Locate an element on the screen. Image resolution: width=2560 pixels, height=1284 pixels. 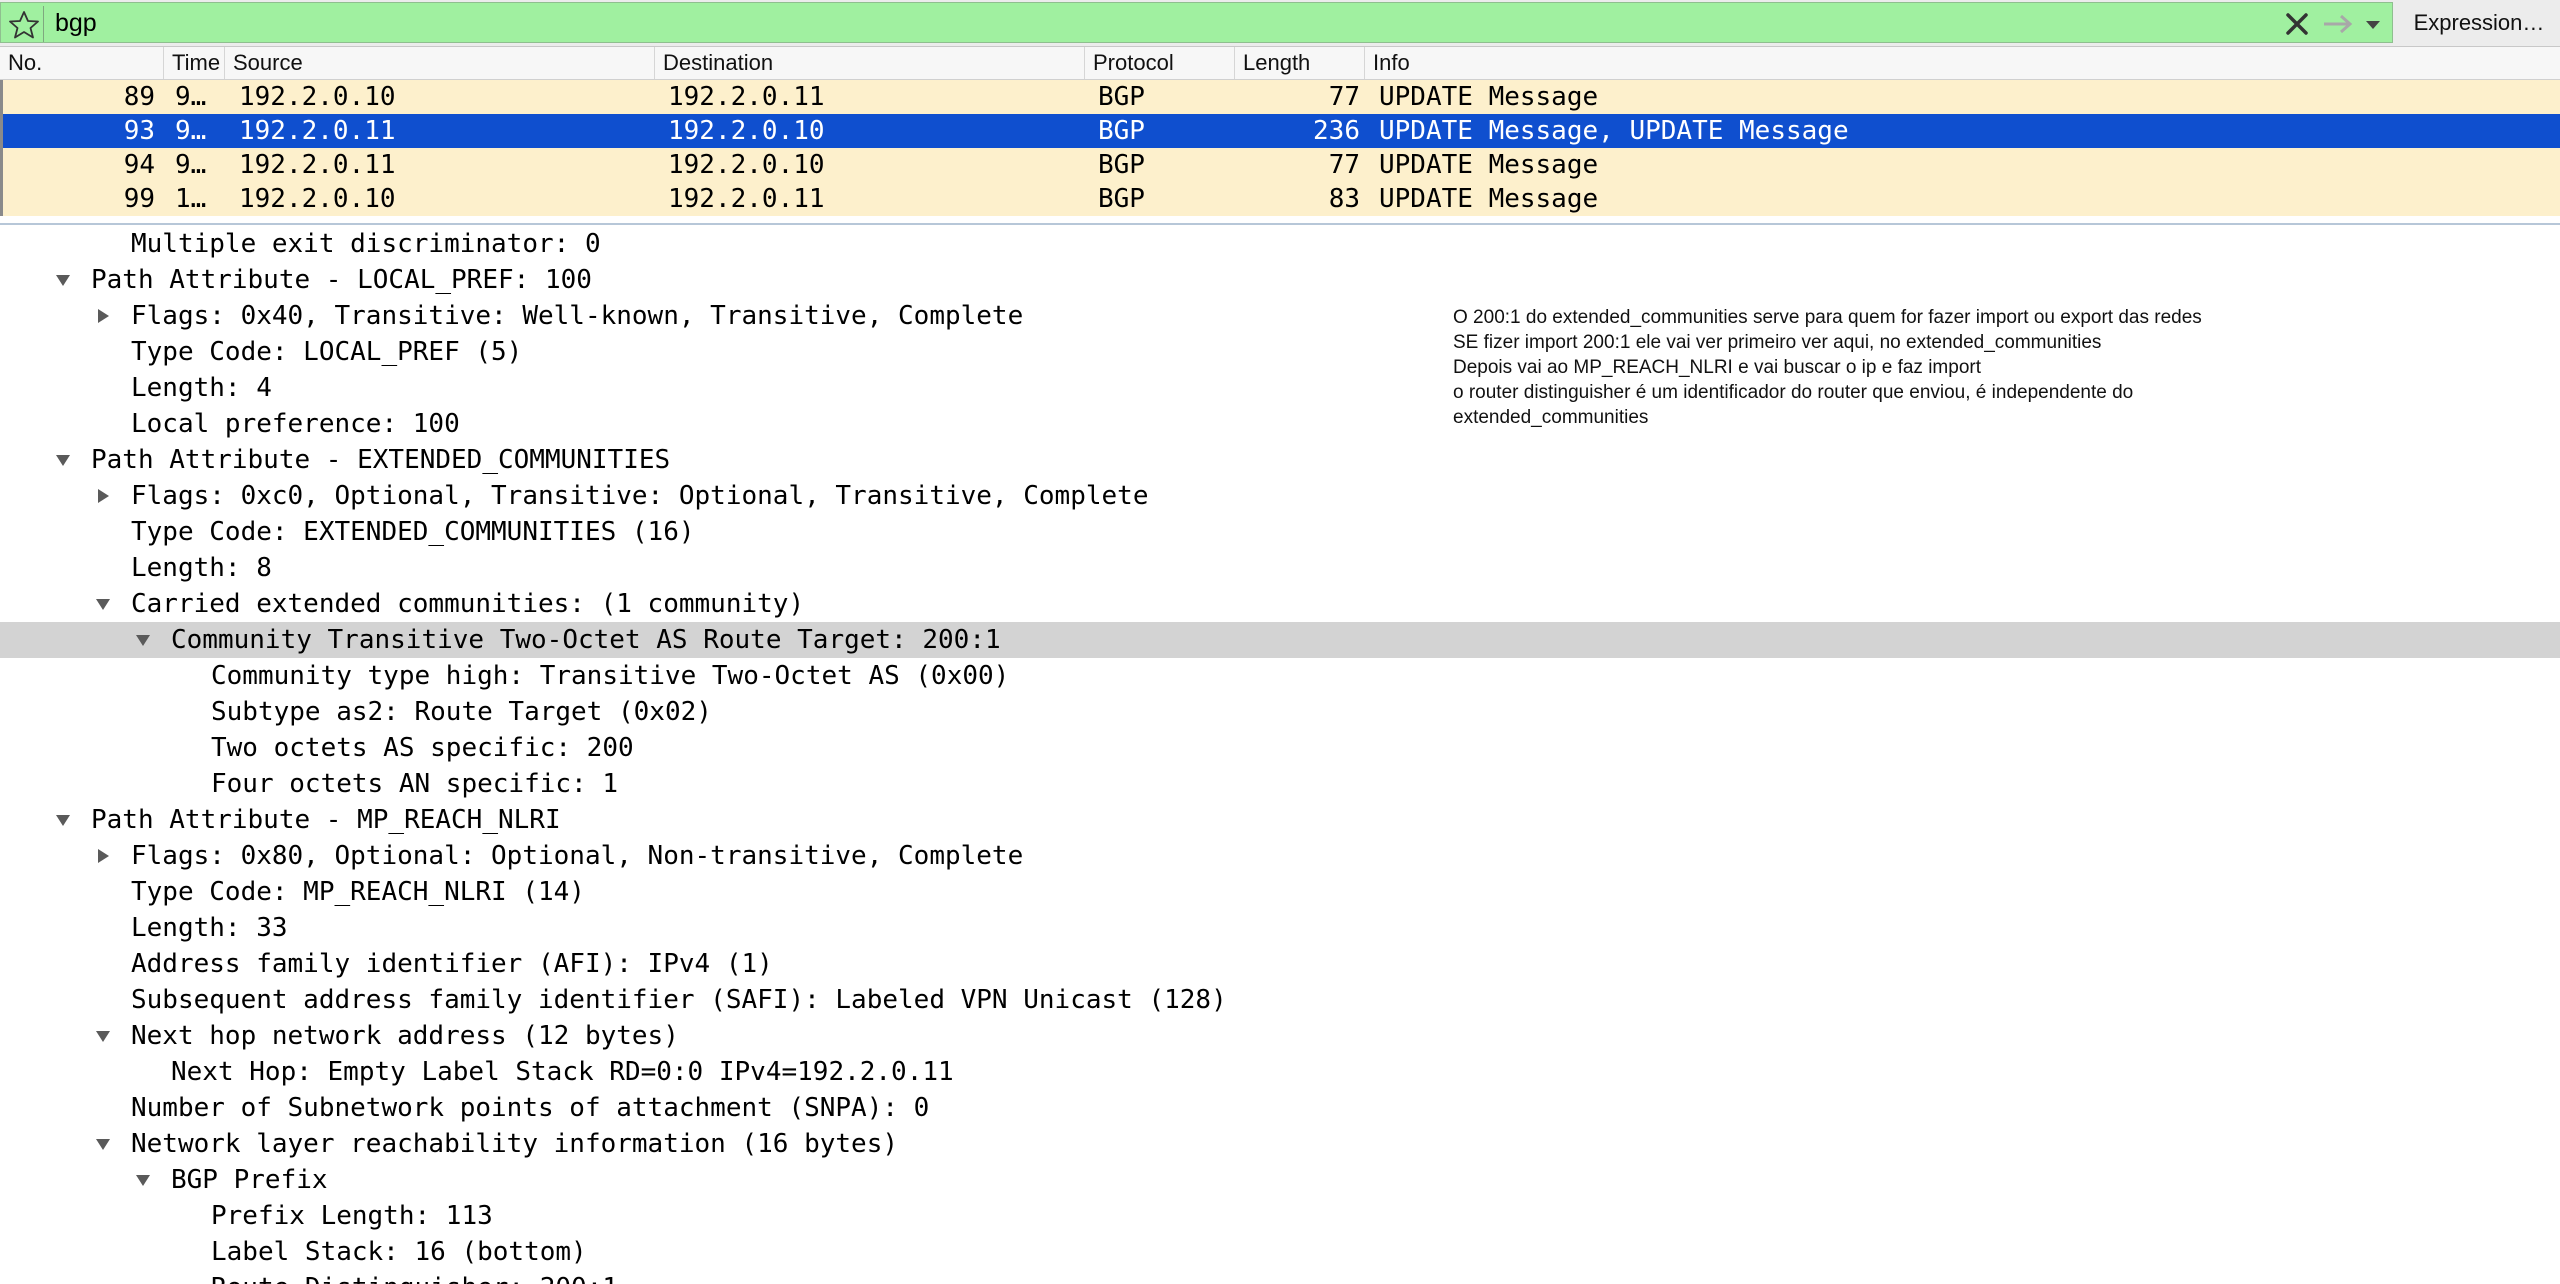
tree-row-label: Type Code: LOCAL_PREF (5) is located at coordinates (327, 352).